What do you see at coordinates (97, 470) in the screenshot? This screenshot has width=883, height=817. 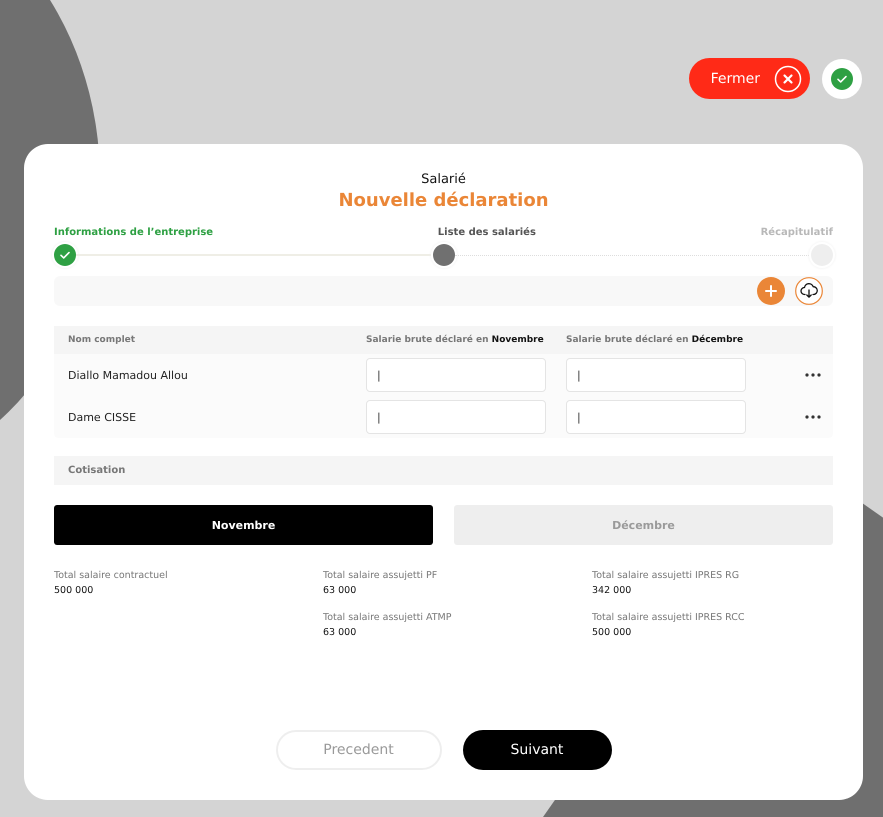 I see `section-title: Cotisation` at bounding box center [97, 470].